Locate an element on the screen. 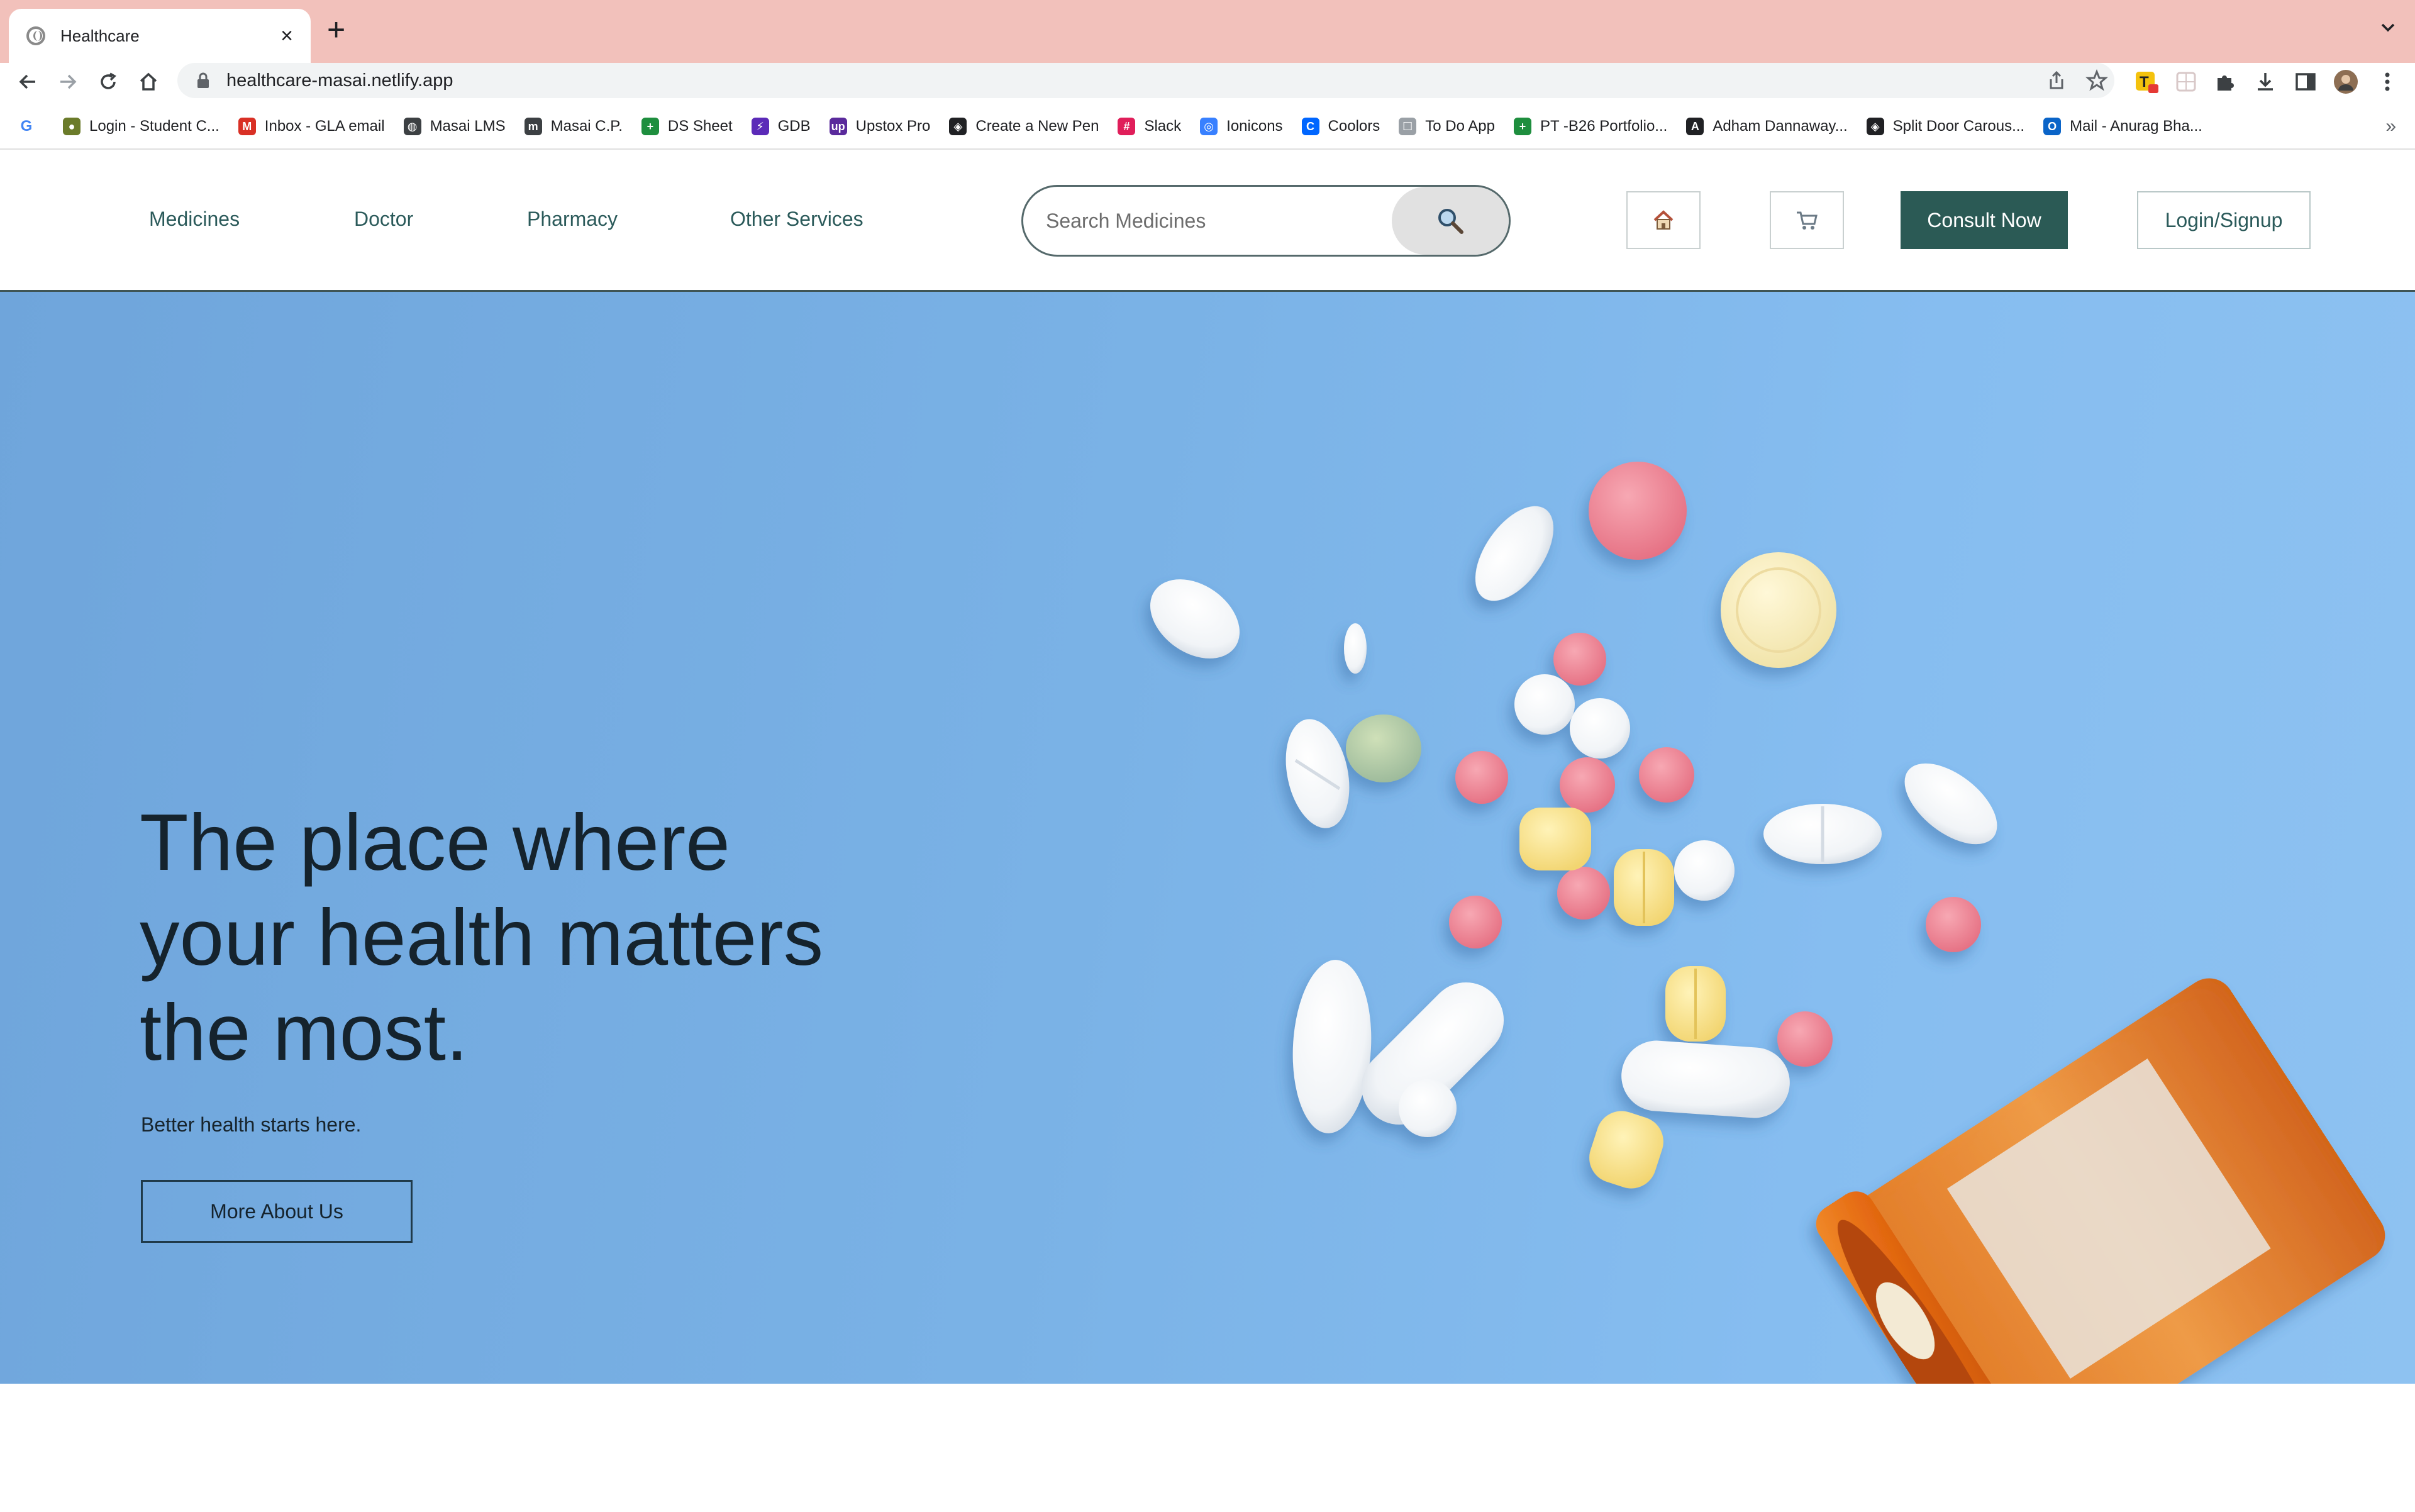 Image resolution: width=2415 pixels, height=1512 pixels. bookmark-item: ⚡ GDB is located at coordinates (781, 126).